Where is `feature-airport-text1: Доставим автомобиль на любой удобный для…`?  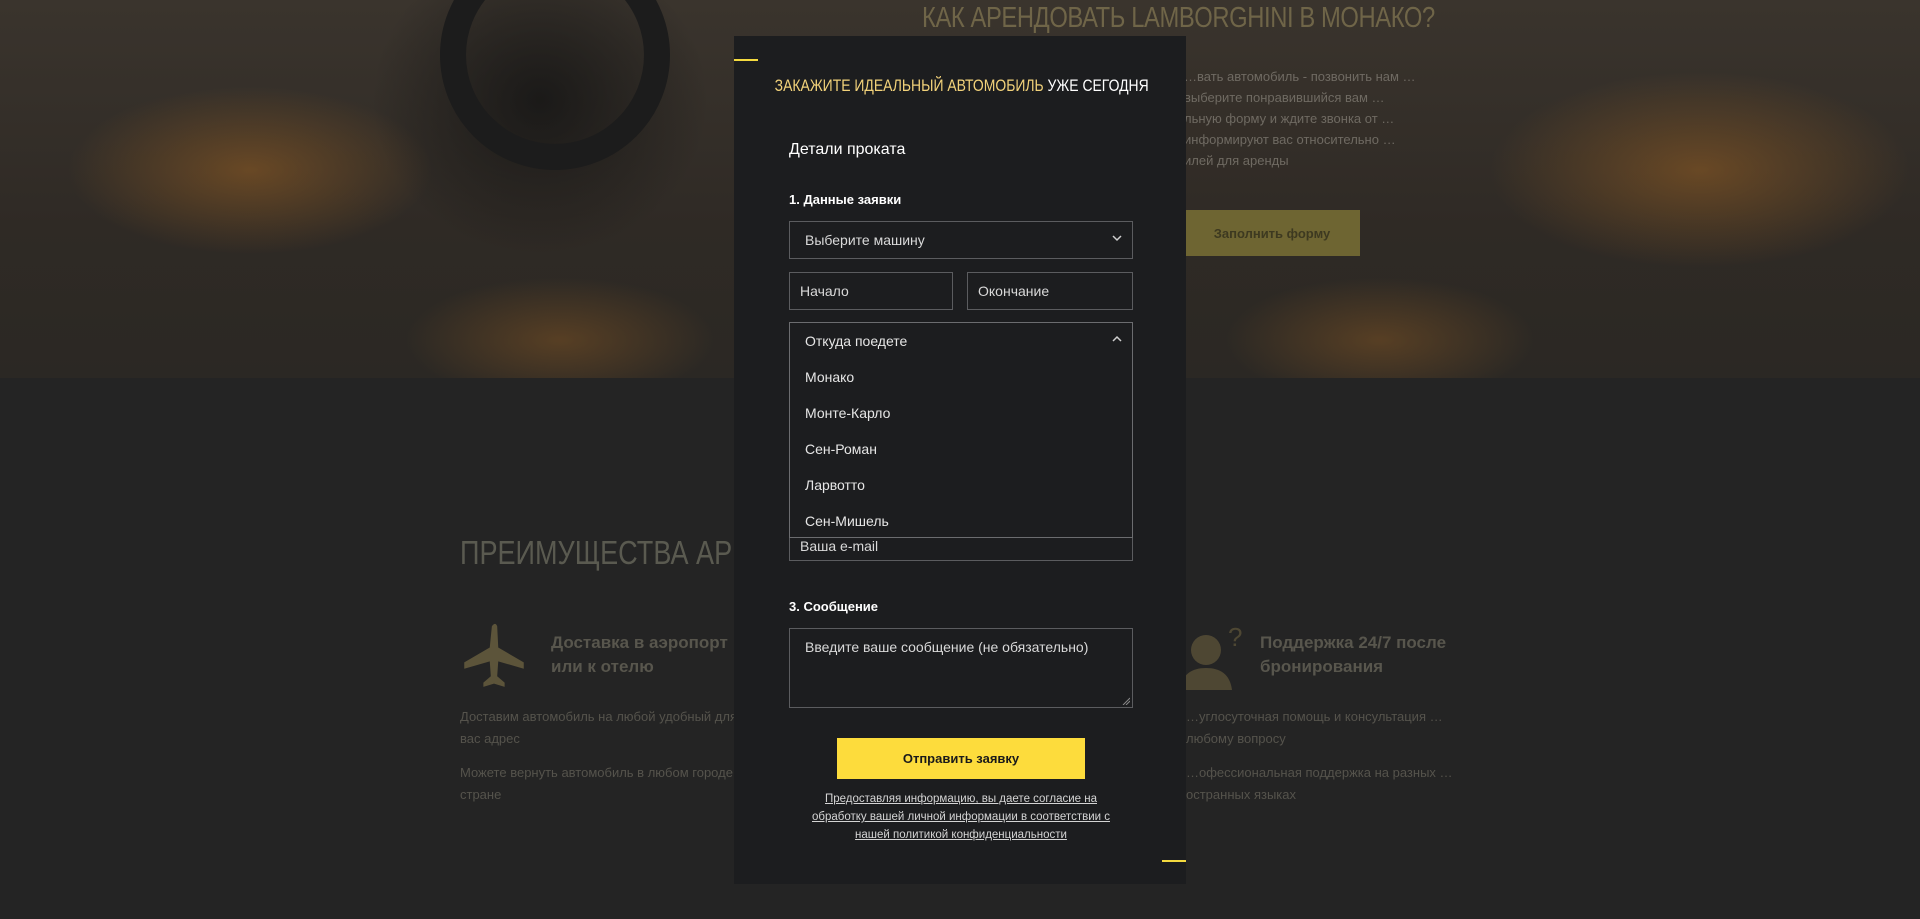 feature-airport-text1: Доставим автомобиль на любой удобный для… is located at coordinates (599, 727).